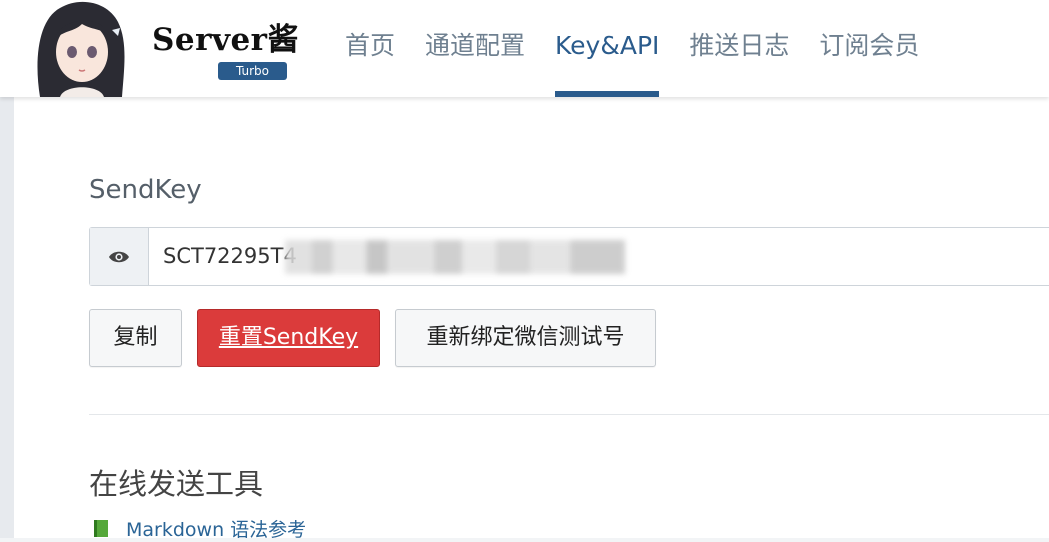 The height and width of the screenshot is (542, 1049). I want to click on main-nav: 首页 通道配置 Key&API 推送日志 订阅会员, so click(632, 48).